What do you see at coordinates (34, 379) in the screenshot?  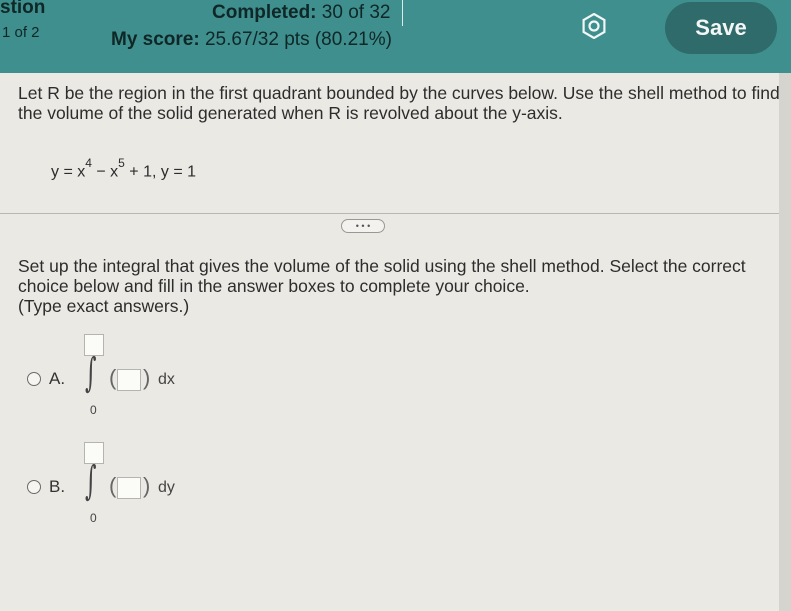 I see `choice-a-radio` at bounding box center [34, 379].